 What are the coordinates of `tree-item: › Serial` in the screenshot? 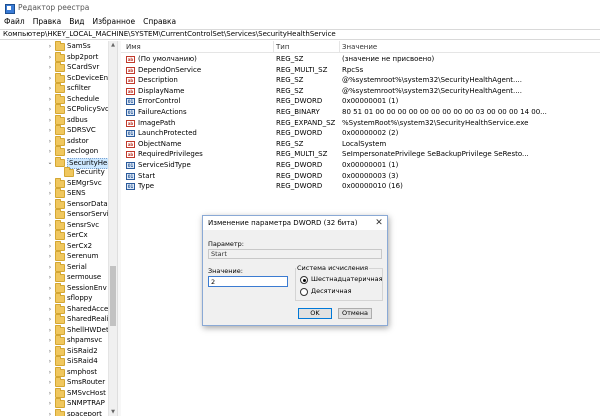 It's located at (54, 267).